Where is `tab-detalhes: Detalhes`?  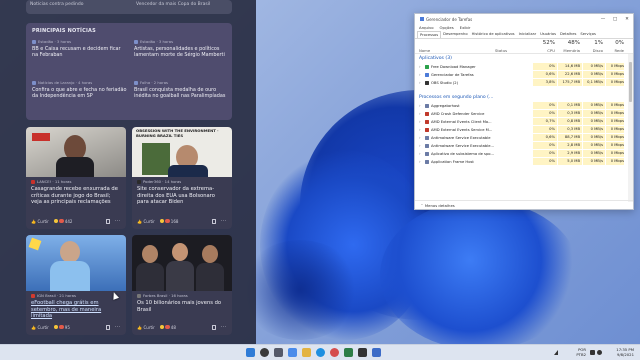 tab-detalhes: Detalhes is located at coordinates (568, 34).